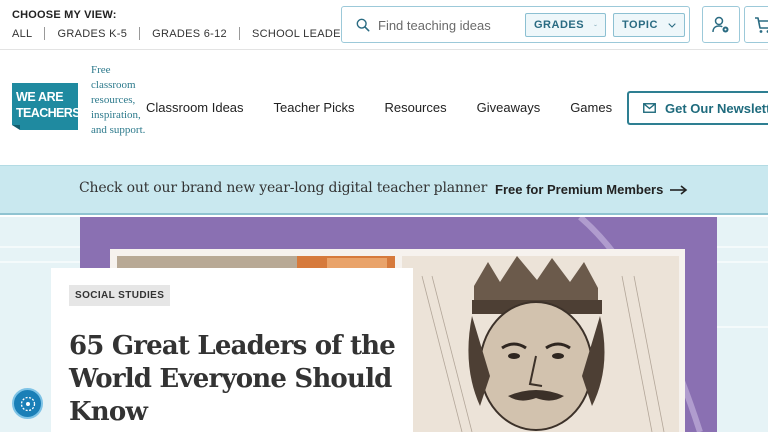 The height and width of the screenshot is (432, 768). I want to click on hero-portrait-image, so click(540, 344).